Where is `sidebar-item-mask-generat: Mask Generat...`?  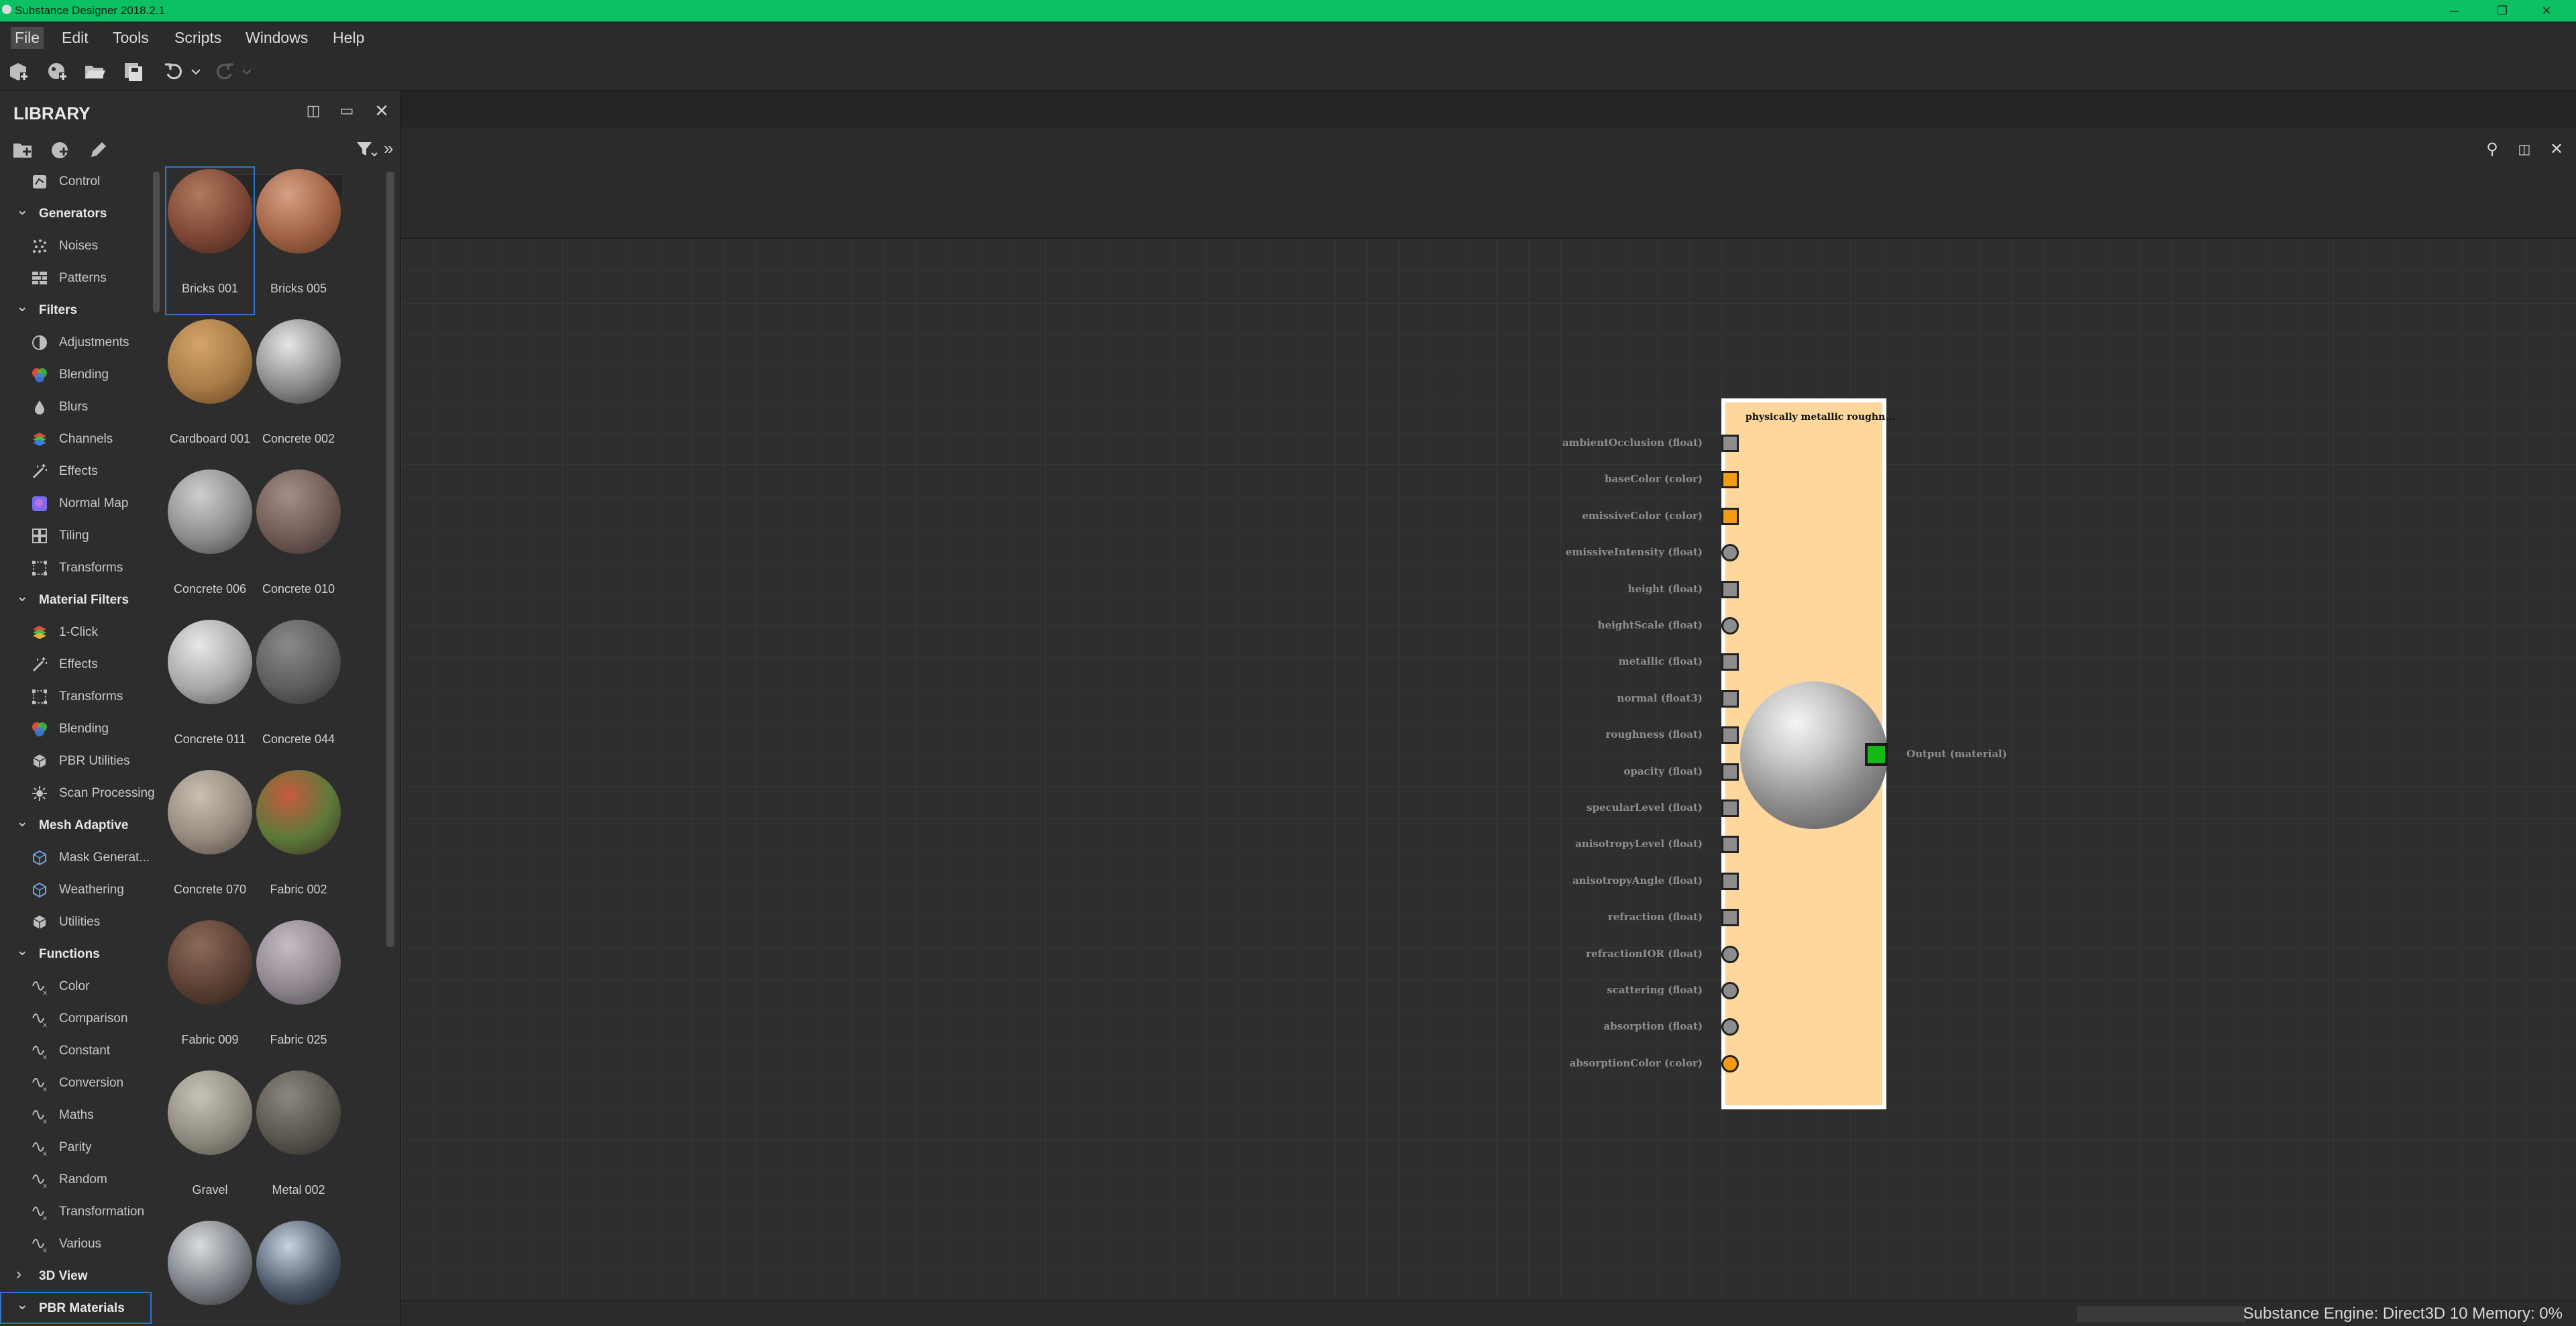 sidebar-item-mask-generat: Mask Generat... is located at coordinates (76, 857).